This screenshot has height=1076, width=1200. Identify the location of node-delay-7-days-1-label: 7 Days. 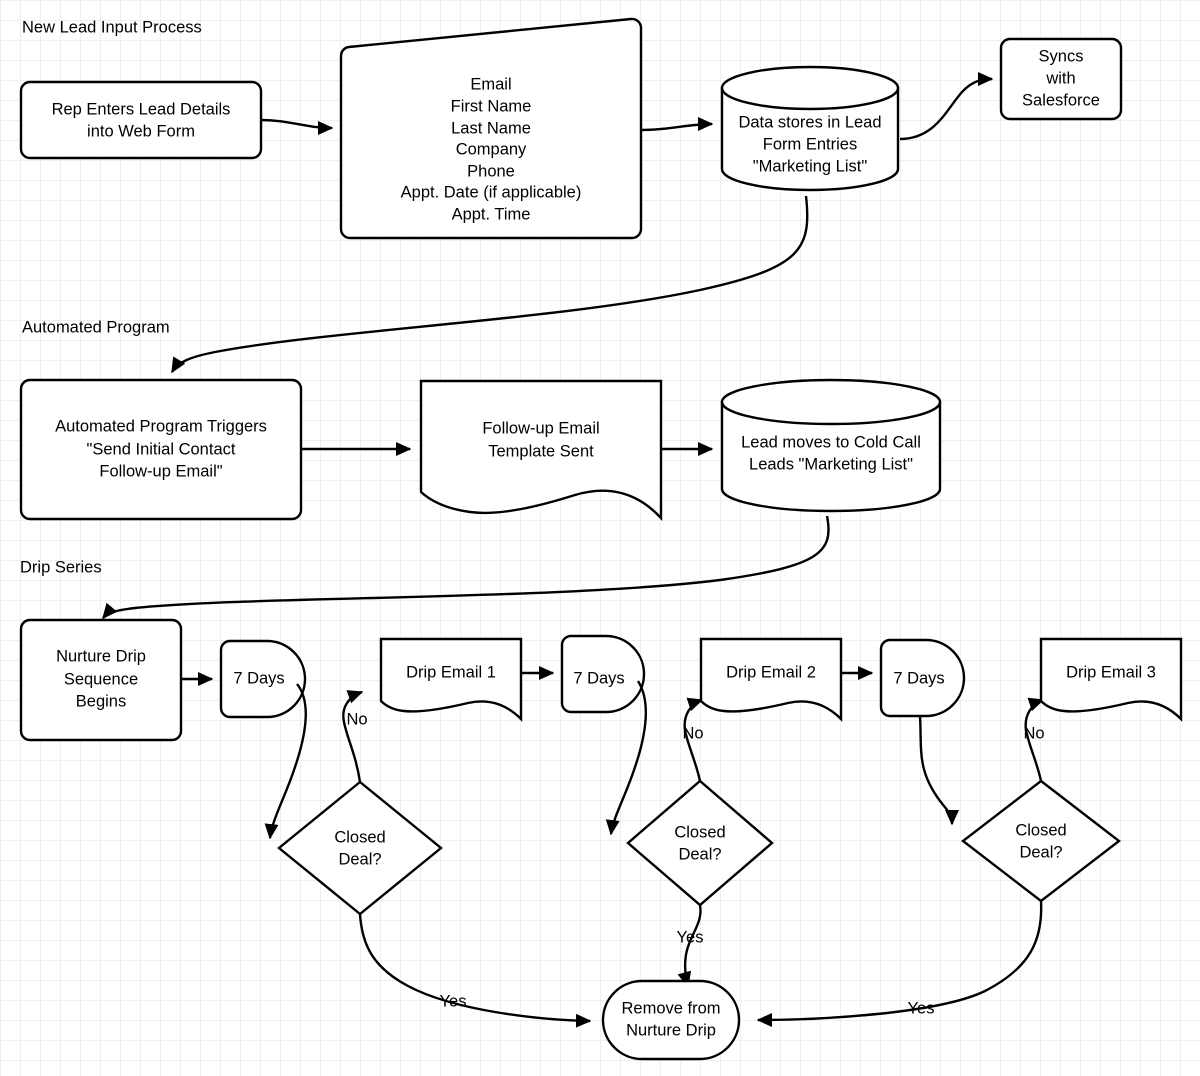
(258, 678).